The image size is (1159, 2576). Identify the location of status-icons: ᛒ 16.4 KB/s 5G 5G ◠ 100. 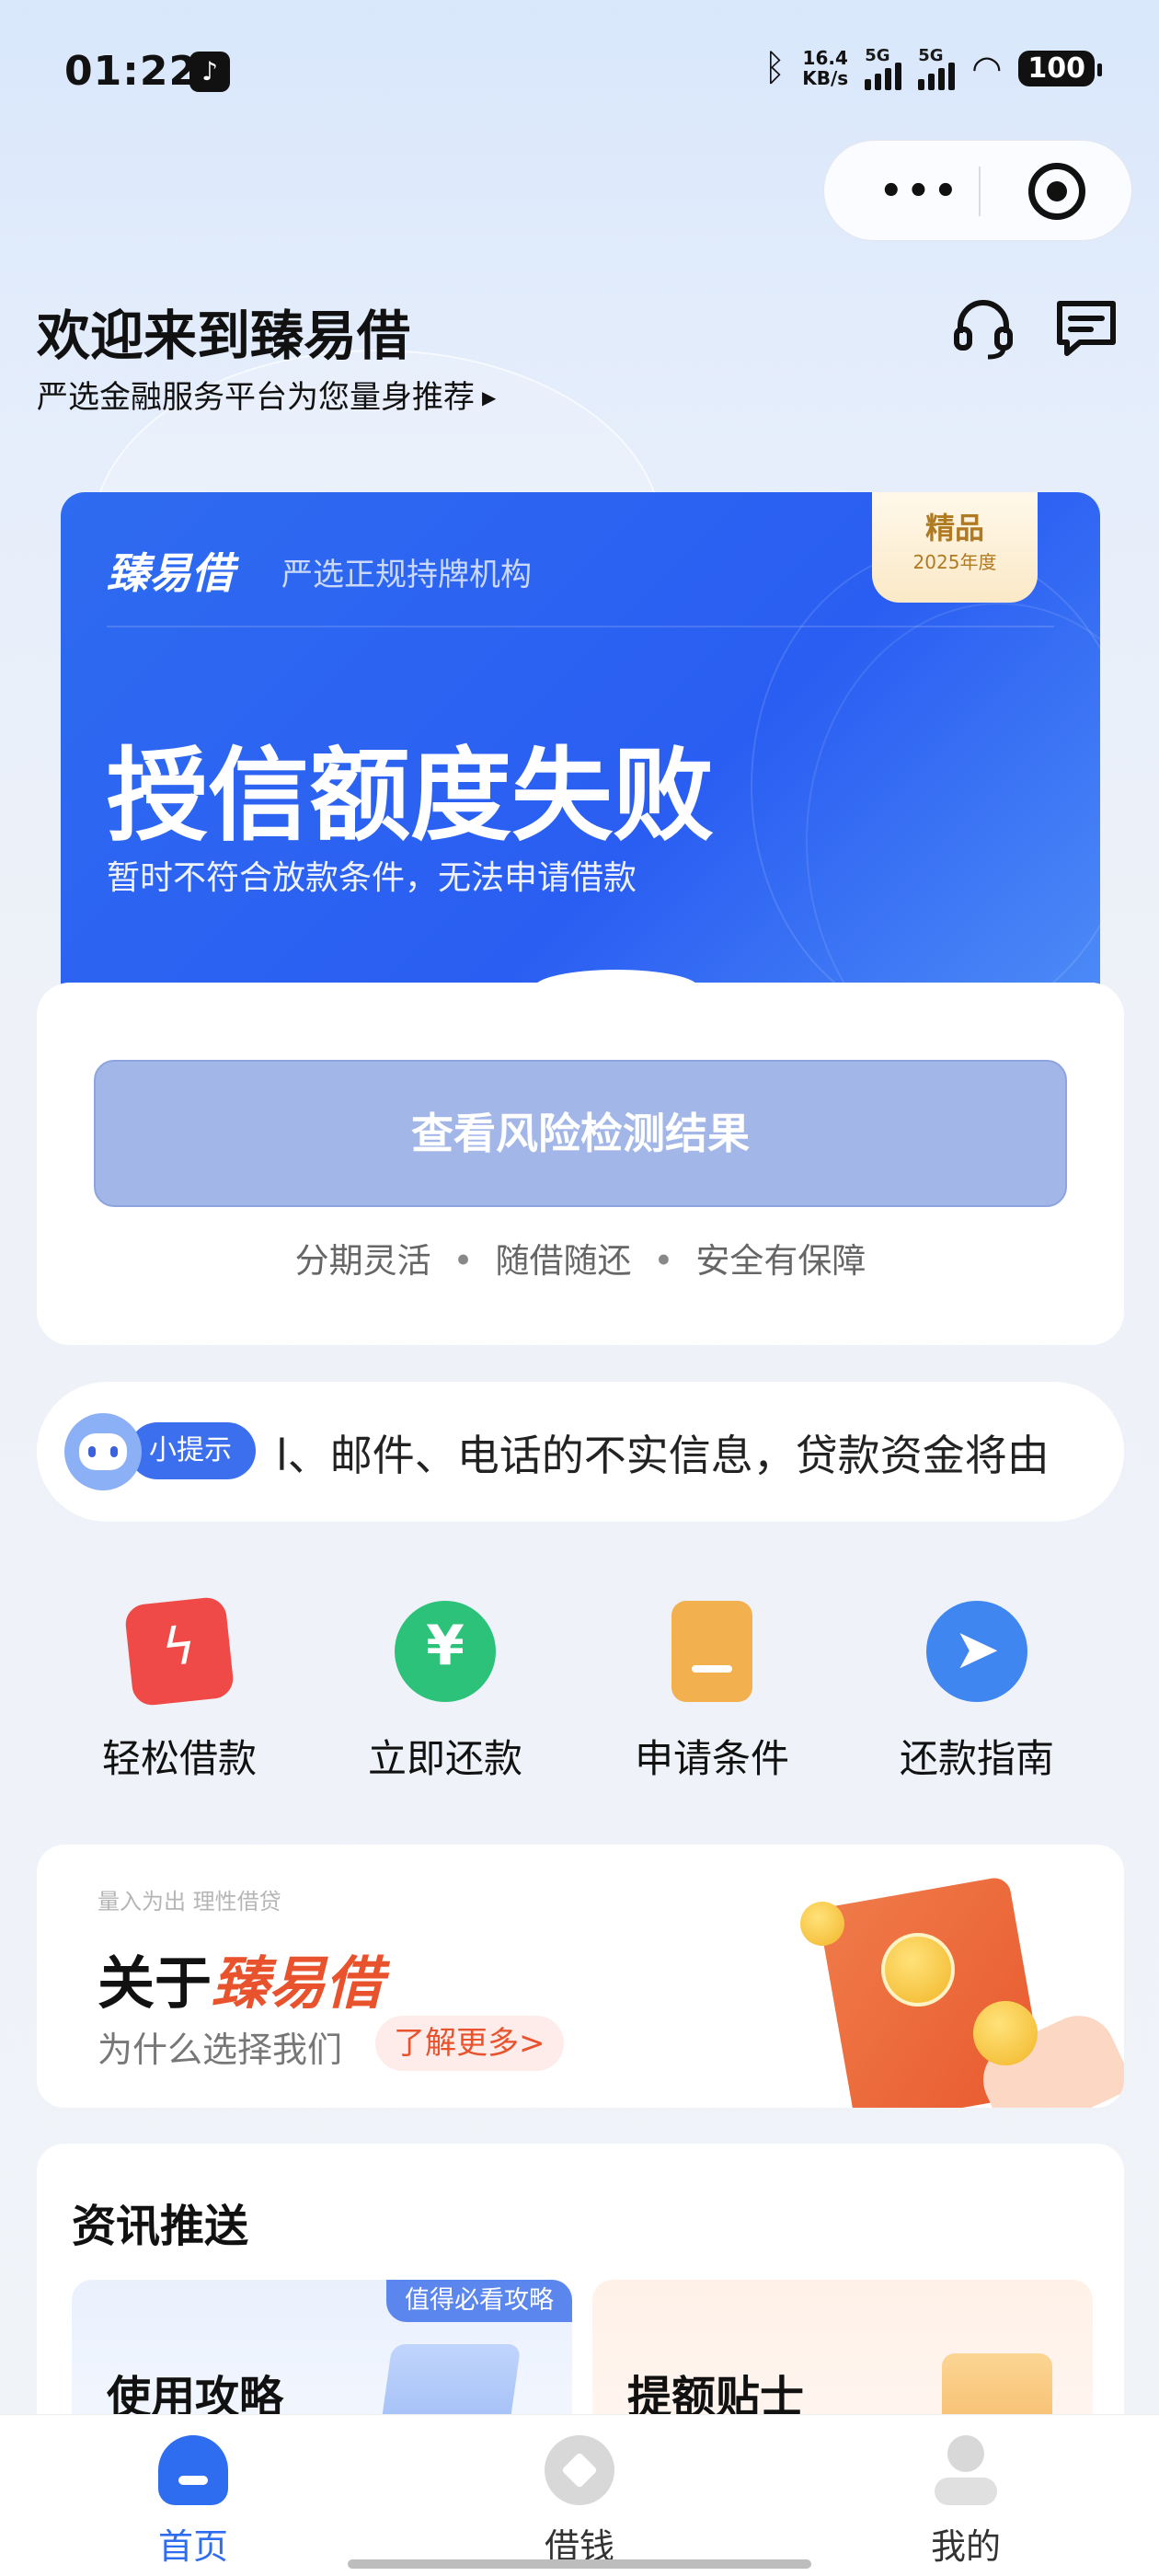
(932, 68).